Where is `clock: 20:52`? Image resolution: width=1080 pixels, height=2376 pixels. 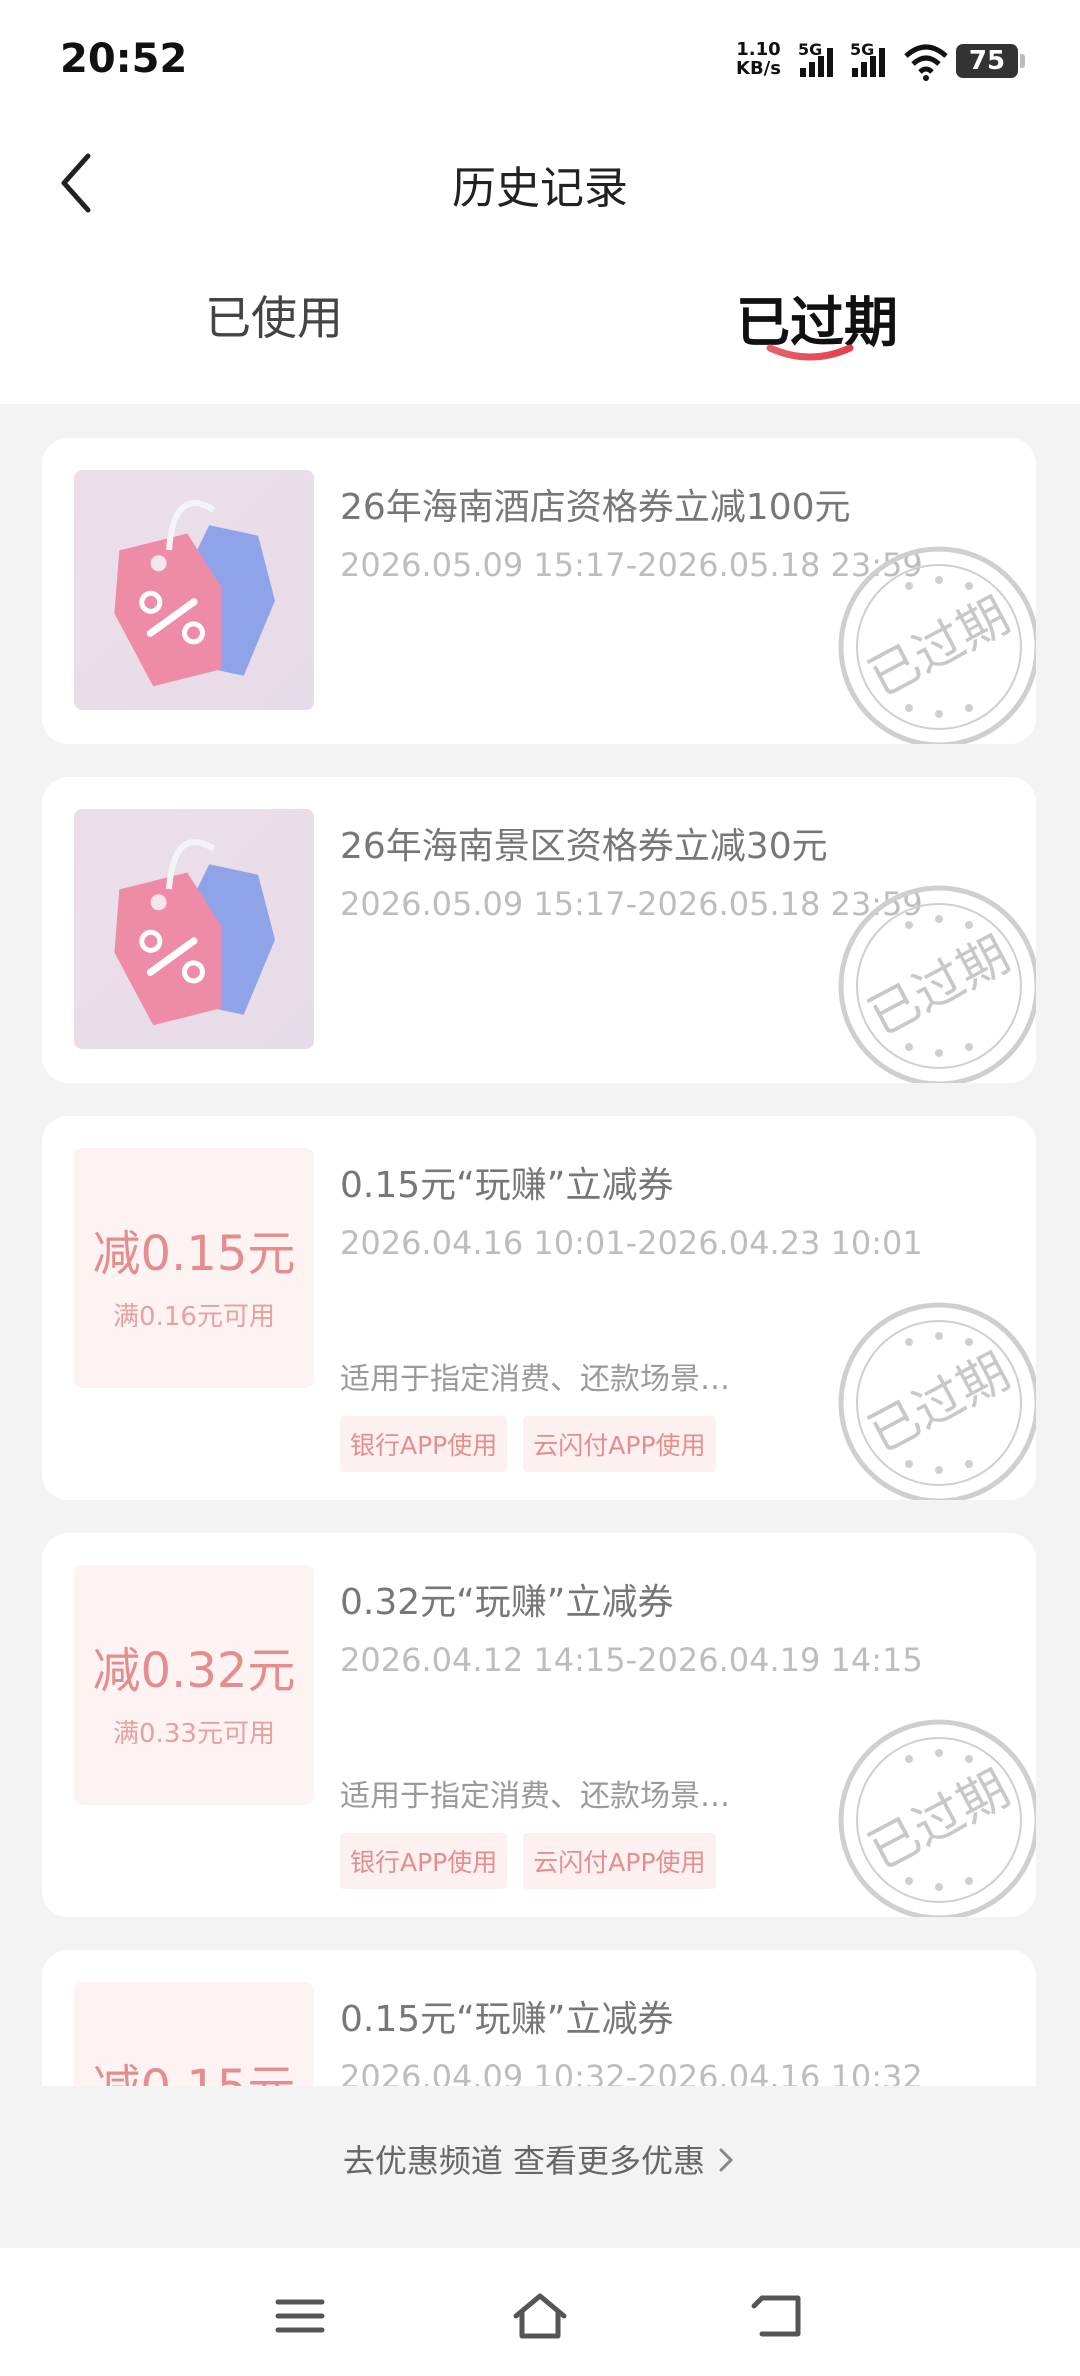 clock: 20:52 is located at coordinates (124, 59).